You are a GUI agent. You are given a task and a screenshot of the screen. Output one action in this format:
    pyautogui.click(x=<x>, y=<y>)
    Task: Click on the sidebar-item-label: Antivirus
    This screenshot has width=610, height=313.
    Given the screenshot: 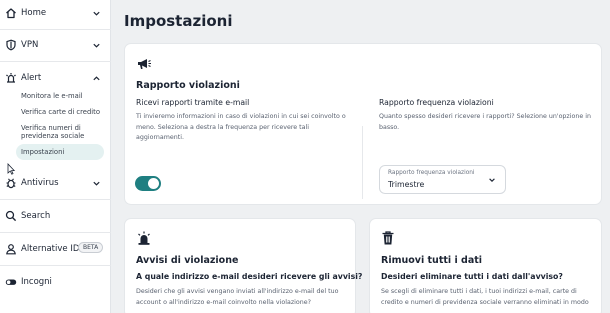 What is the action you would take?
    pyautogui.click(x=40, y=183)
    